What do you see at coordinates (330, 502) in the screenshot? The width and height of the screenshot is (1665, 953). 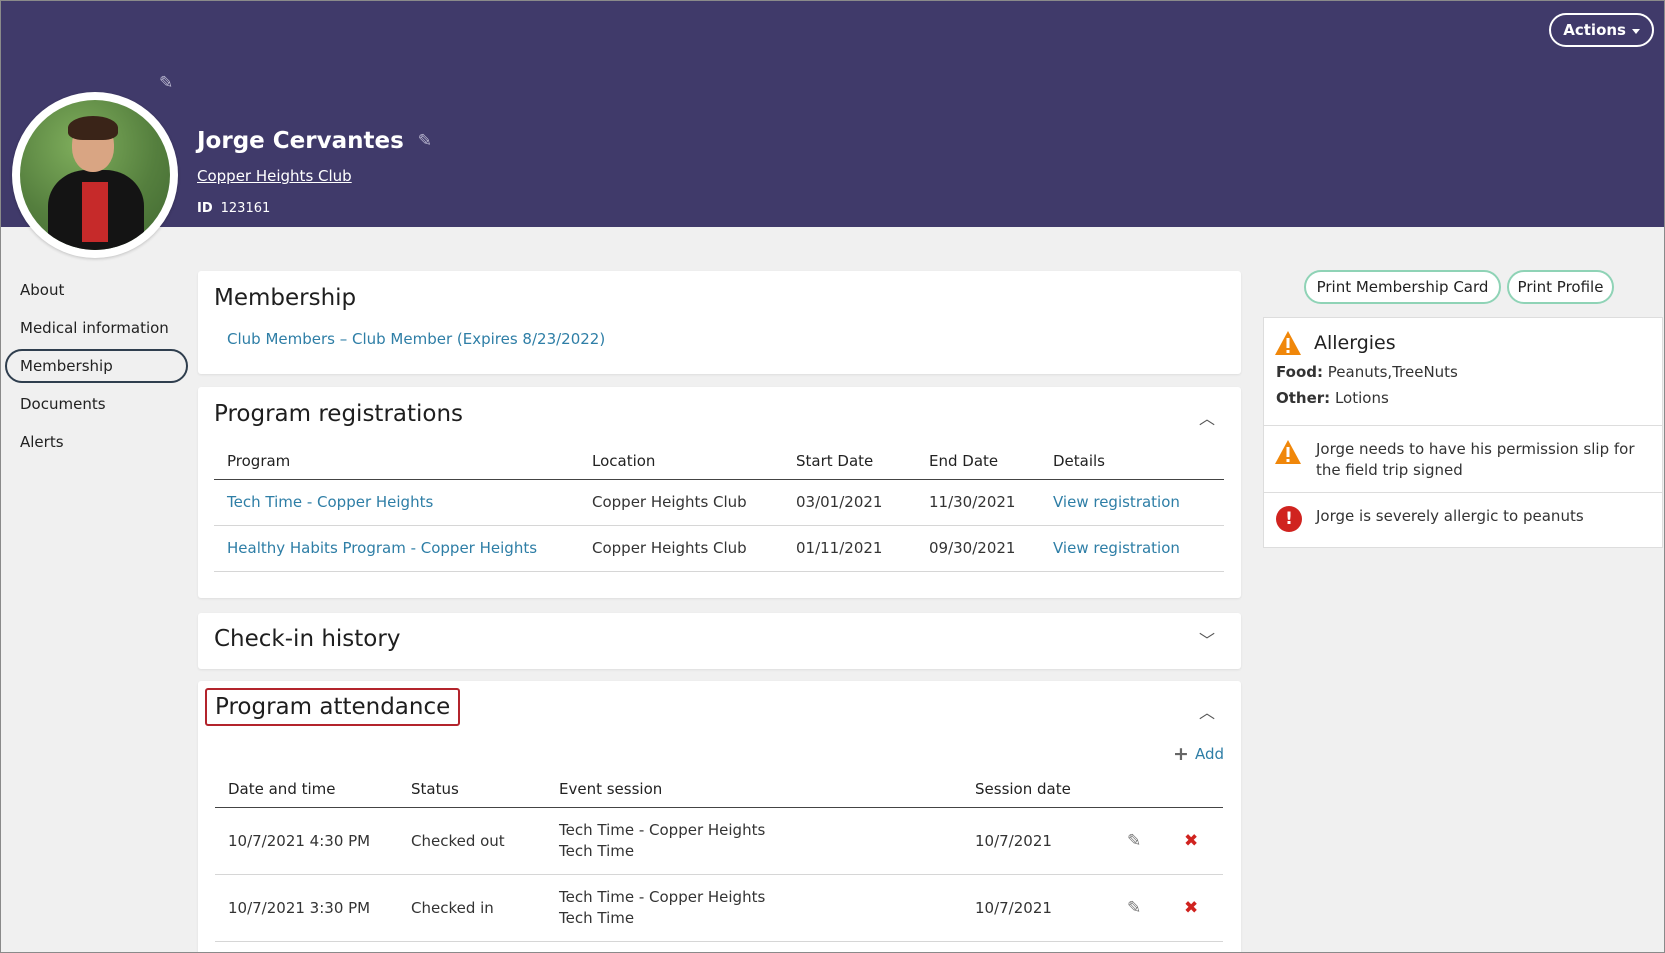 I see `program-link: Tech Time - Copper Heights` at bounding box center [330, 502].